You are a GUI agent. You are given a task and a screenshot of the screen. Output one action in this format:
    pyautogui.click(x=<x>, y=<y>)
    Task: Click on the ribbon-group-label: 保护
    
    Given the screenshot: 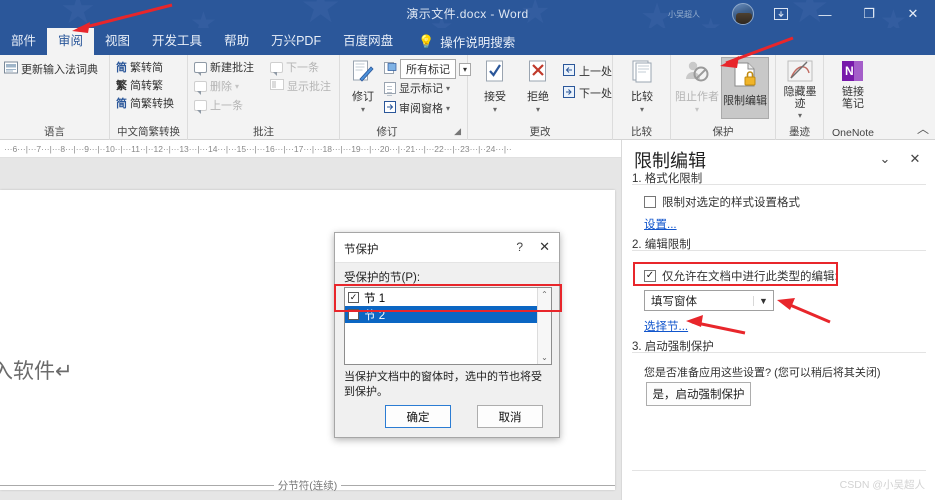 What is the action you would take?
    pyautogui.click(x=723, y=132)
    